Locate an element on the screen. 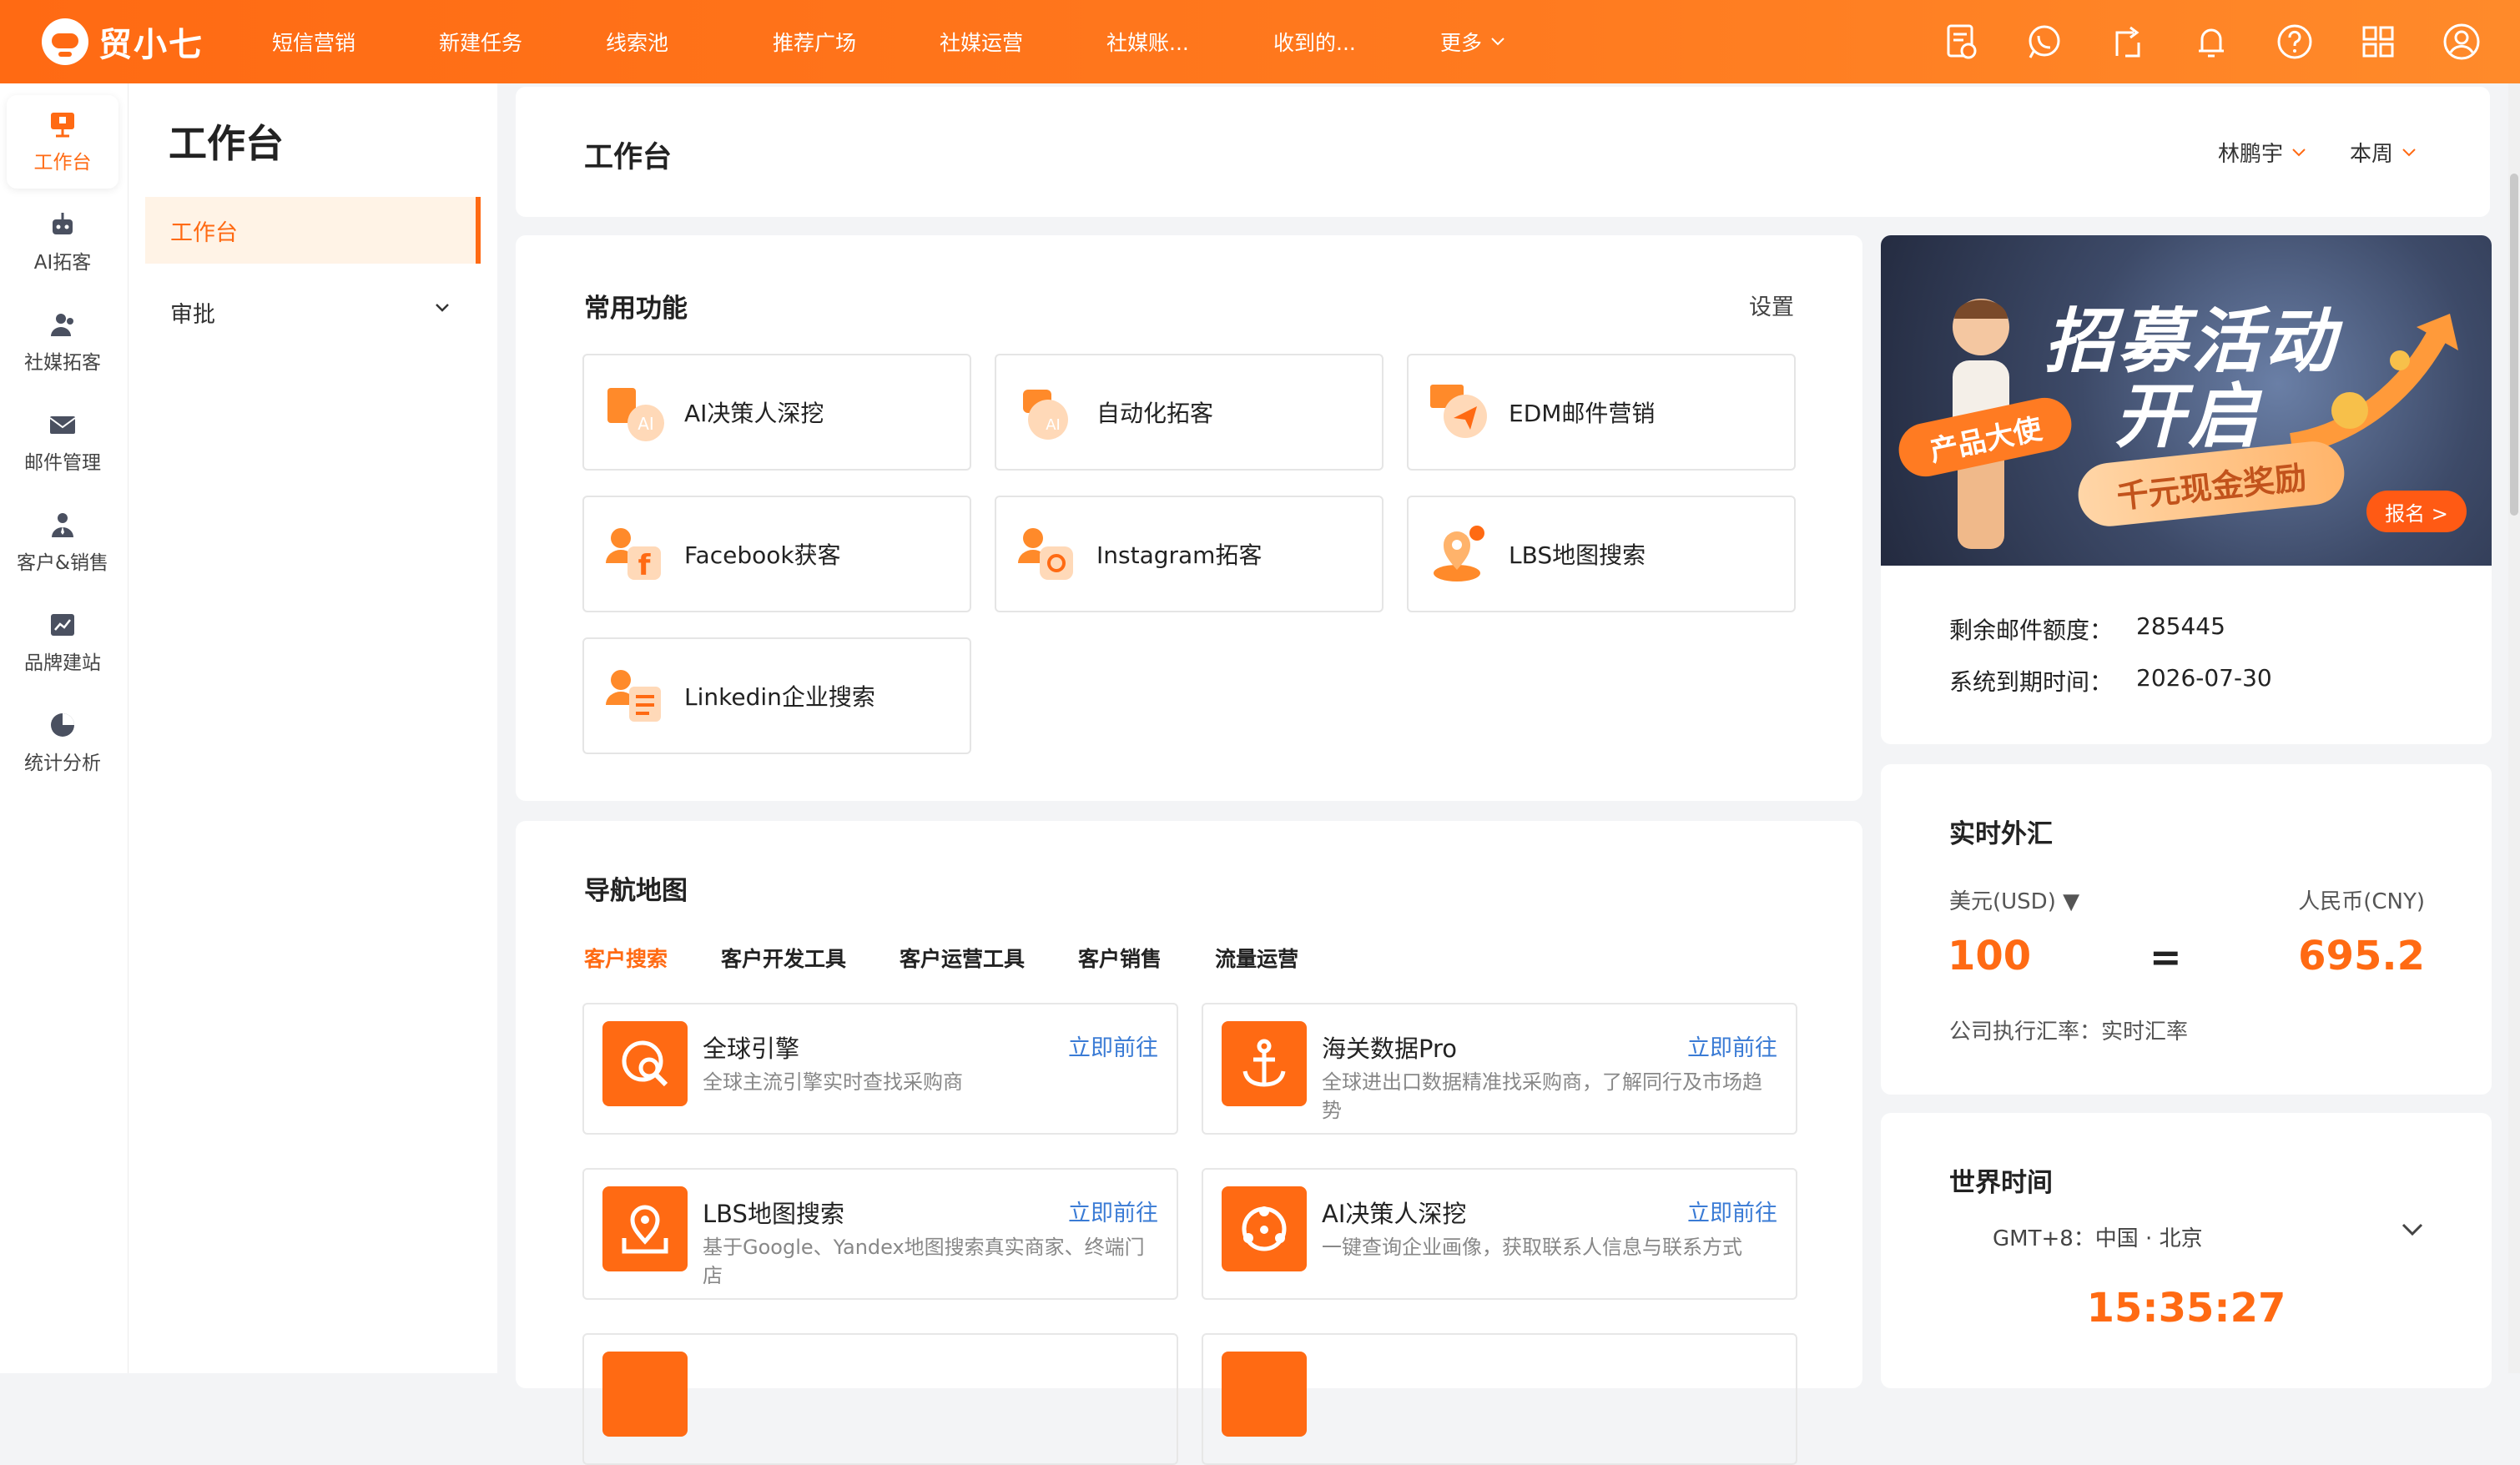 Image resolution: width=2520 pixels, height=1465 pixels. avatar is located at coordinates (2462, 42).